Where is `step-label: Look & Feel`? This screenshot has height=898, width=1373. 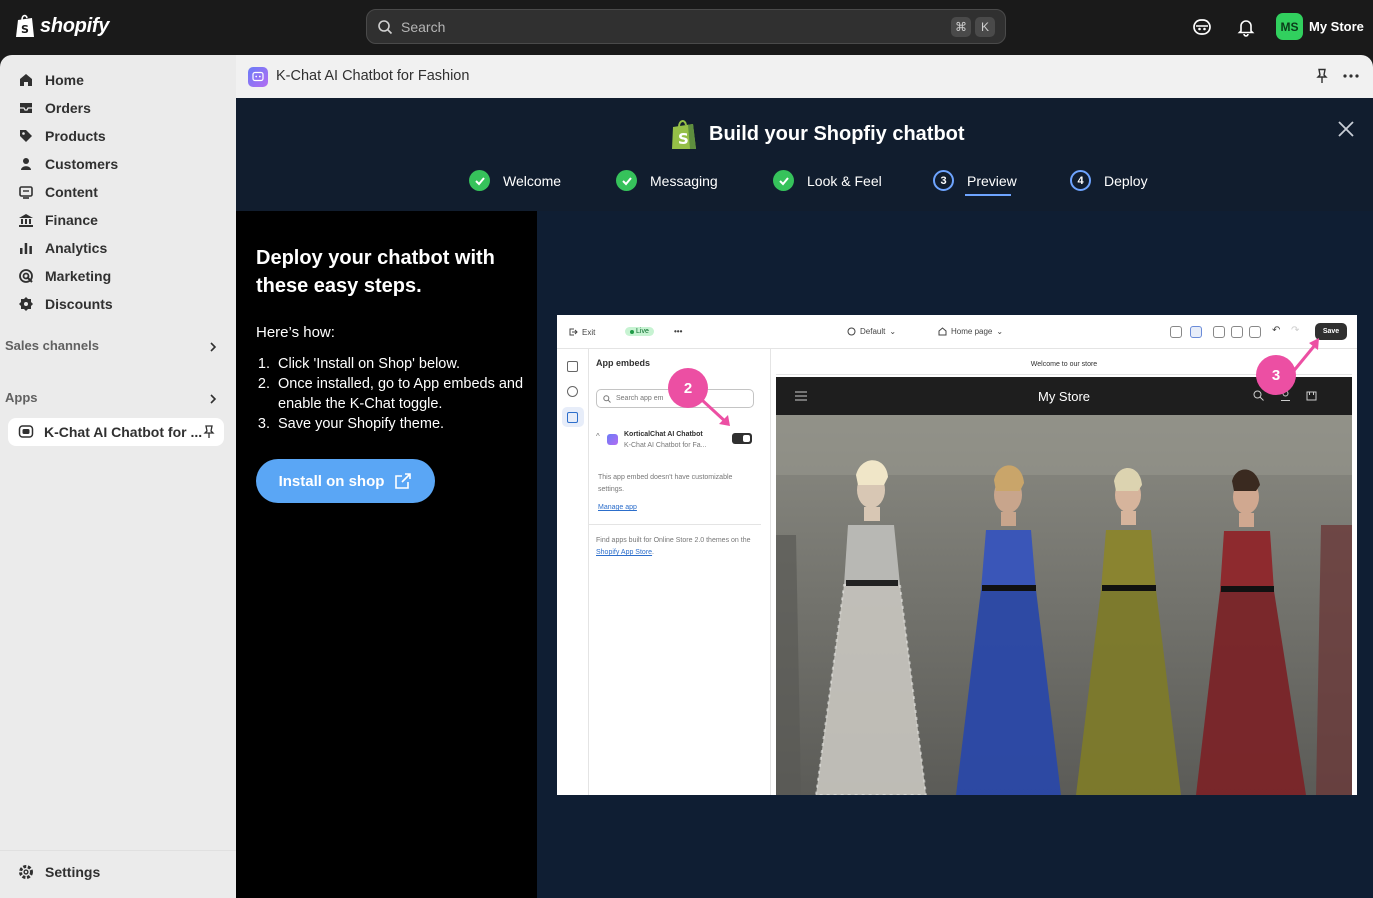
step-label: Look & Feel is located at coordinates (844, 180).